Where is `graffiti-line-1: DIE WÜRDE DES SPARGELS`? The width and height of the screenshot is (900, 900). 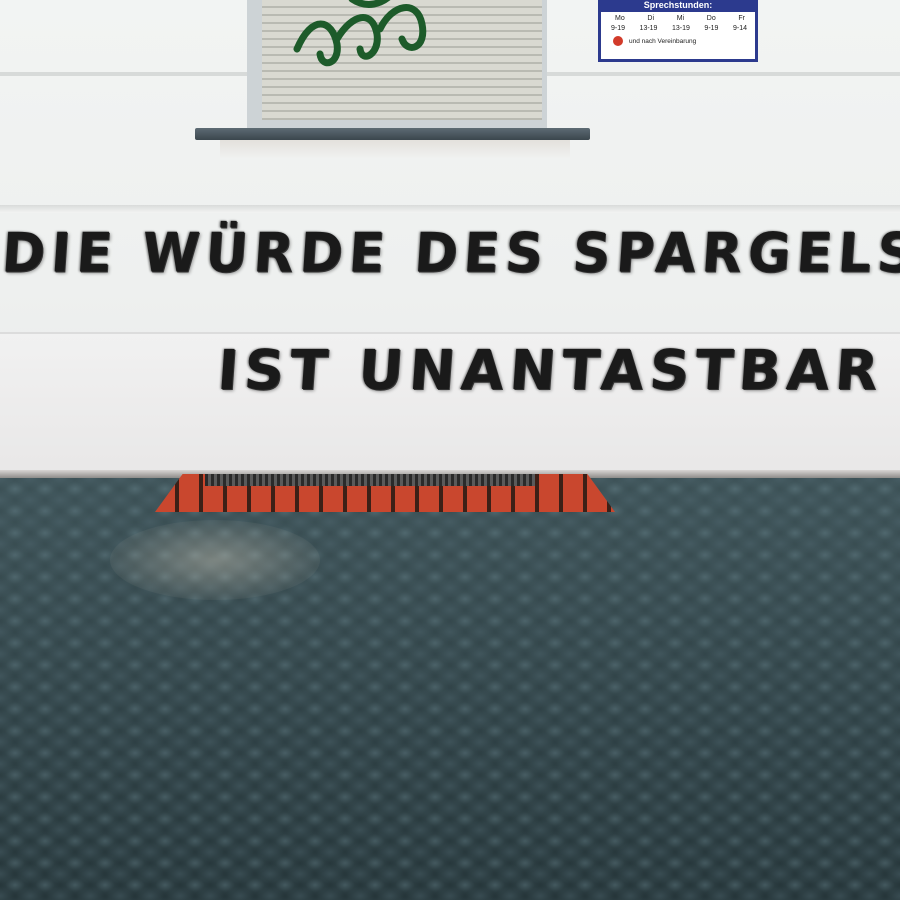 graffiti-line-1: DIE WÜRDE DES SPARGELS is located at coordinates (450, 253).